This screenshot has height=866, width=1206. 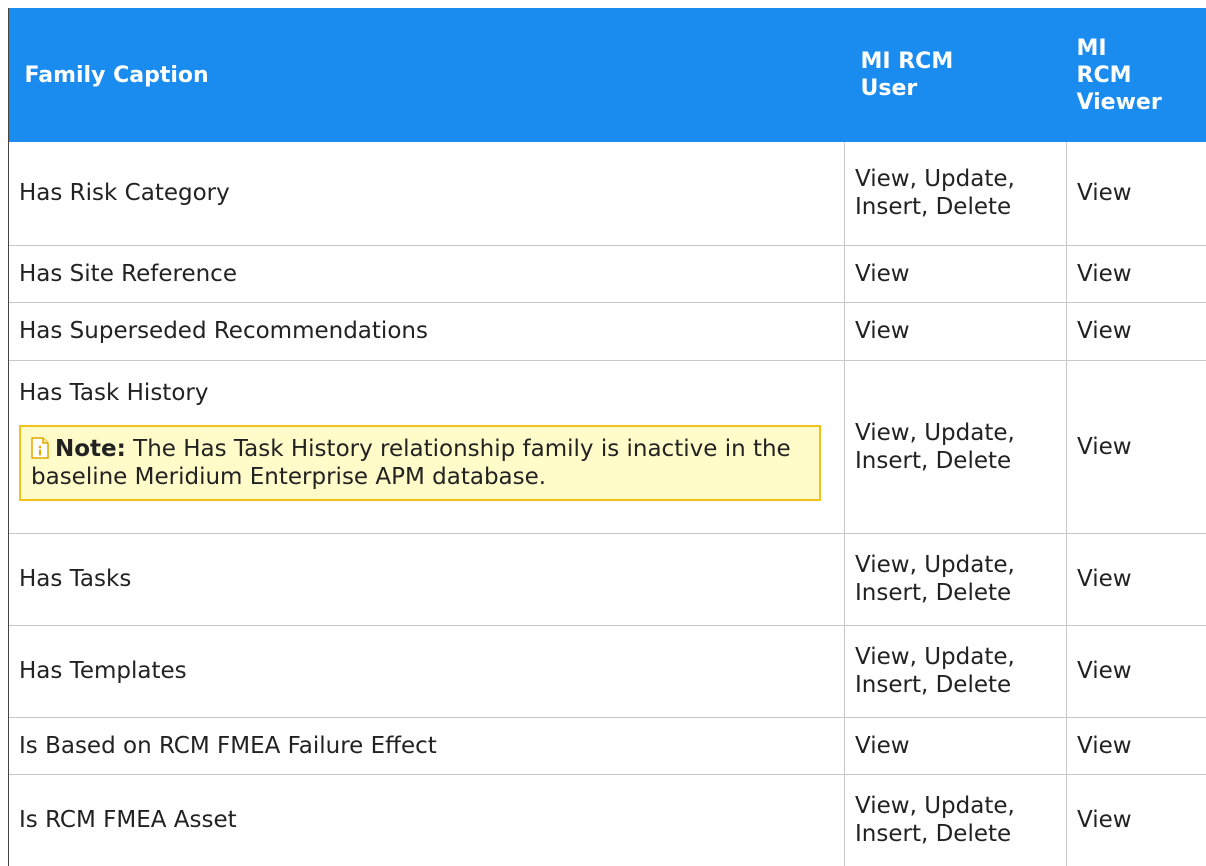 I want to click on row-caption: Has Tasks, so click(x=427, y=579).